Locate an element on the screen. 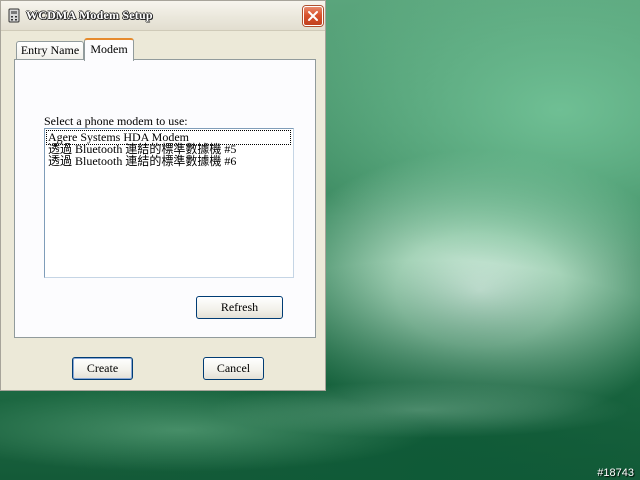 The image size is (640, 480). refresh-button: Refresh is located at coordinates (239, 307).